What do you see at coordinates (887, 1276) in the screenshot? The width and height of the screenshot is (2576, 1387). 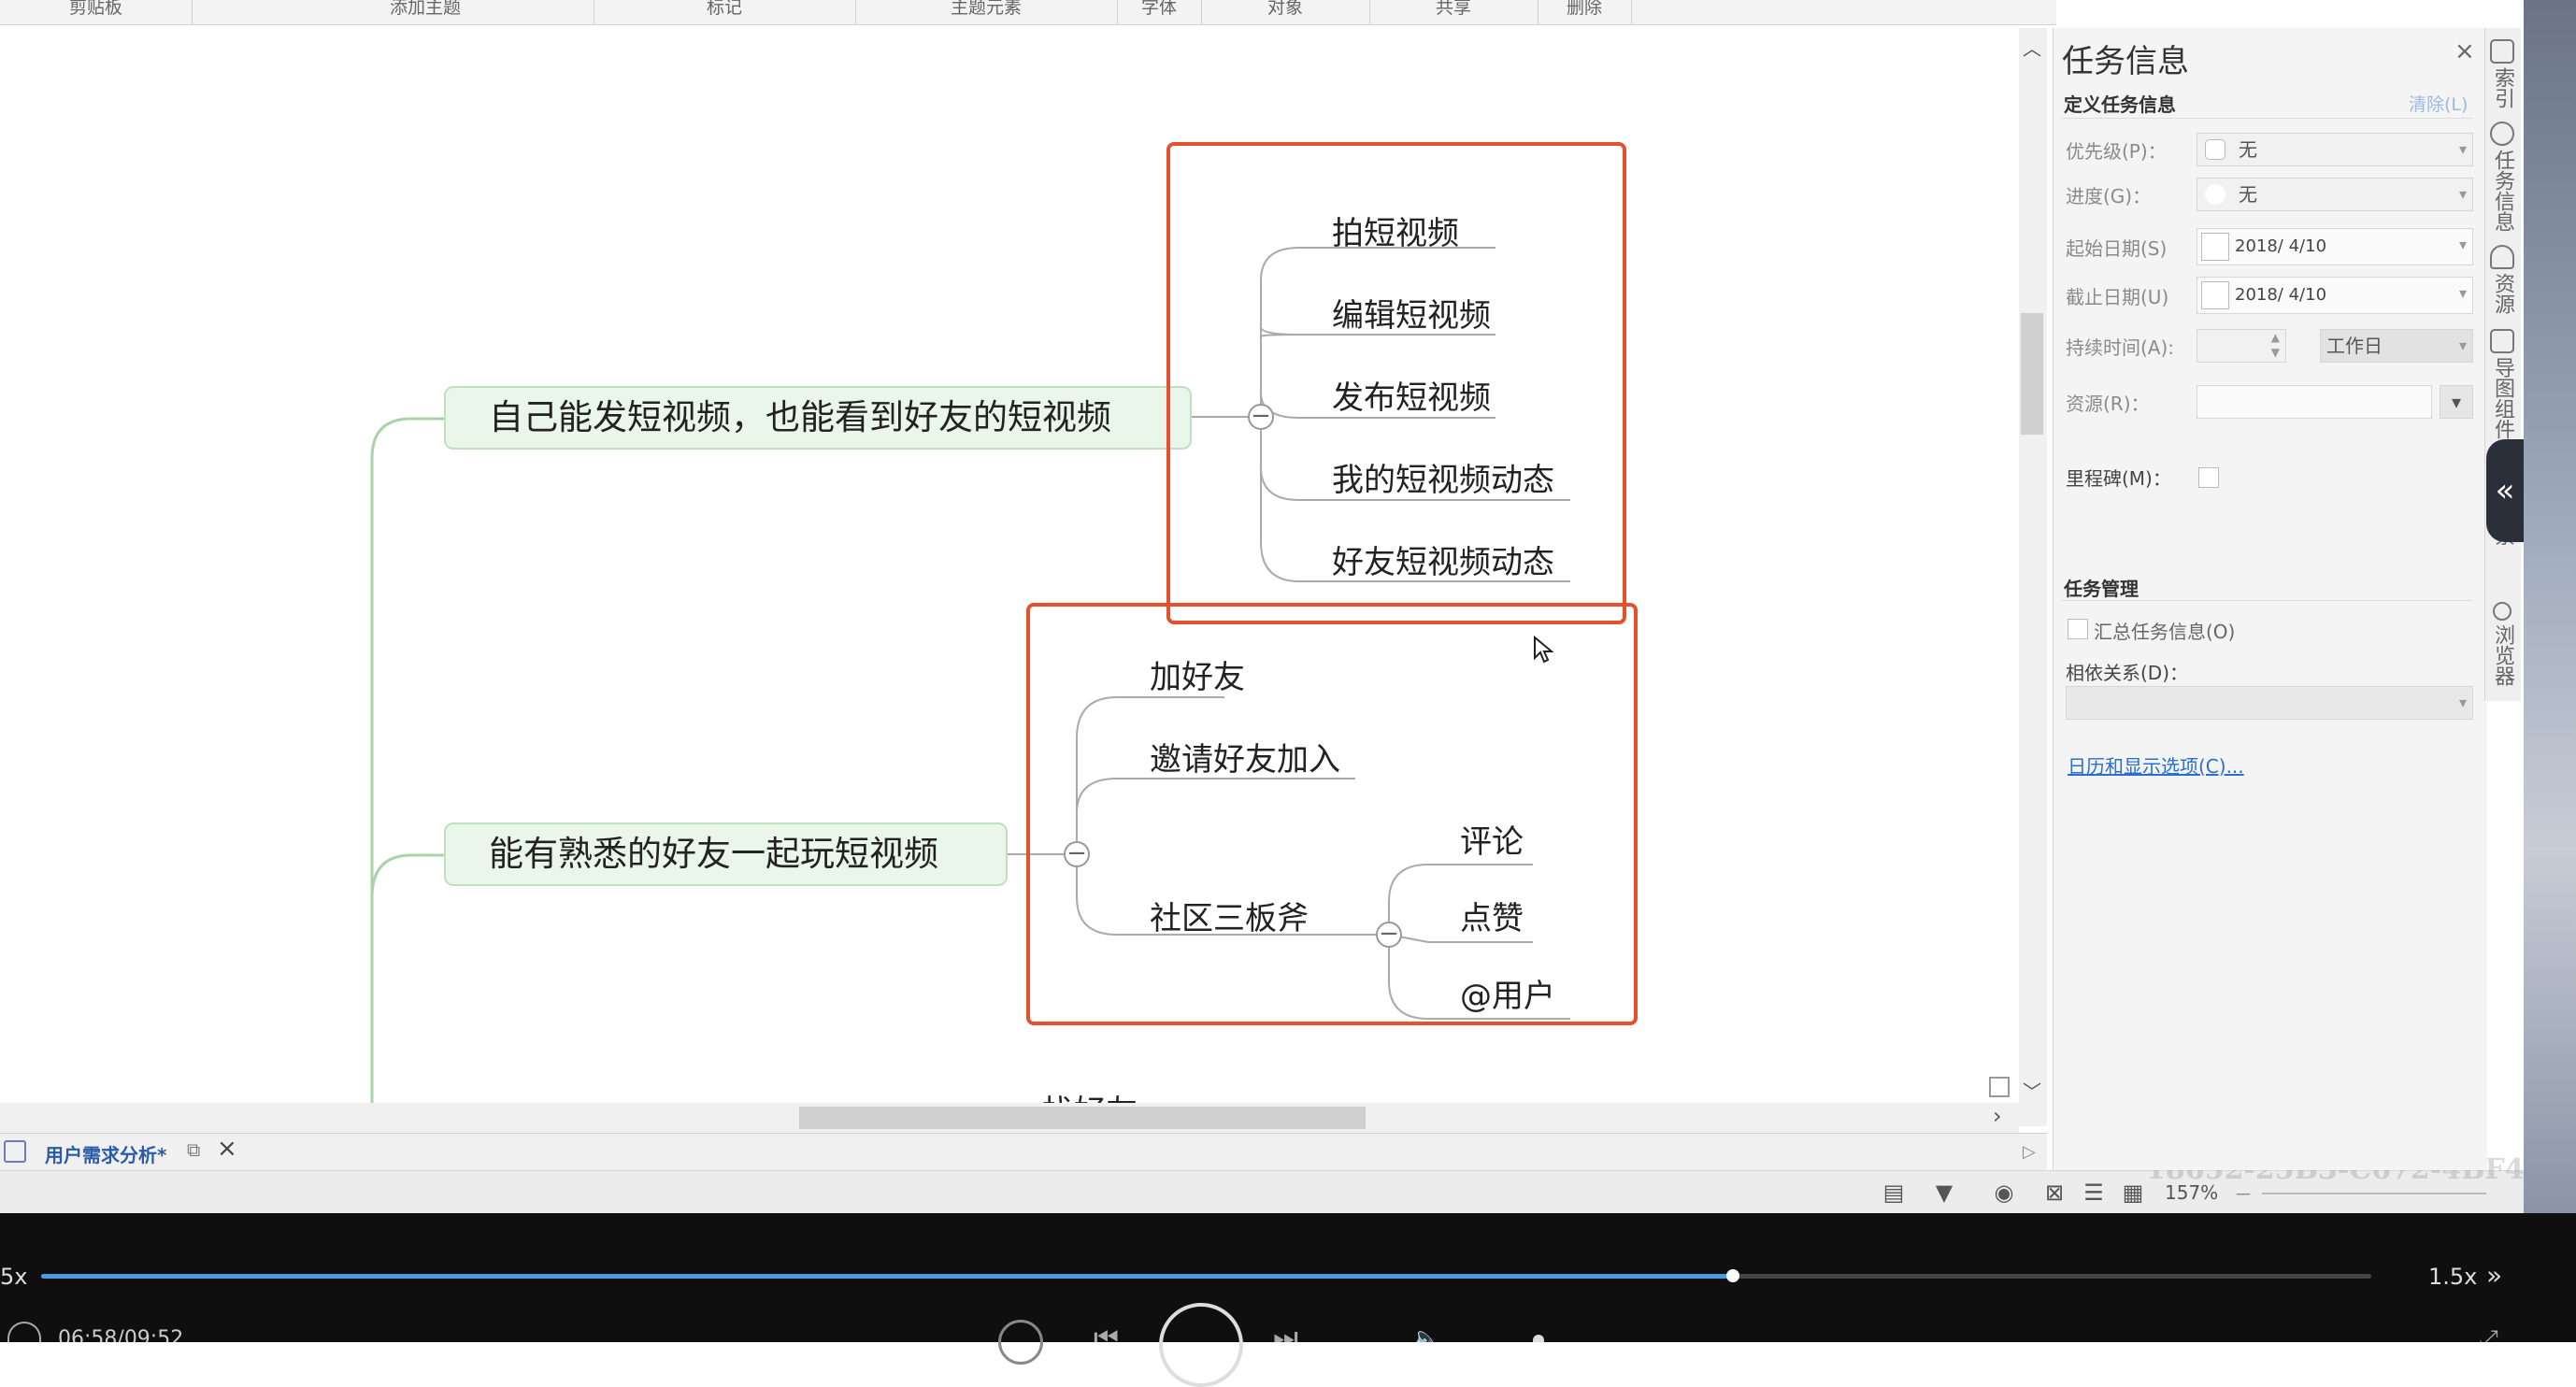 I see `video-progress-fill` at bounding box center [887, 1276].